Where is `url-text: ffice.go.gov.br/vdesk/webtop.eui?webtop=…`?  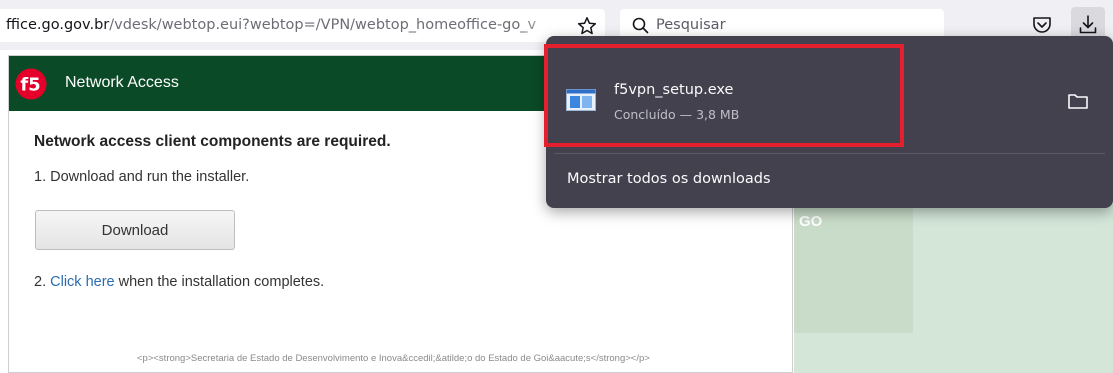
url-text: ffice.go.gov.br/vdesk/webtop.eui?webtop=… is located at coordinates (286, 25).